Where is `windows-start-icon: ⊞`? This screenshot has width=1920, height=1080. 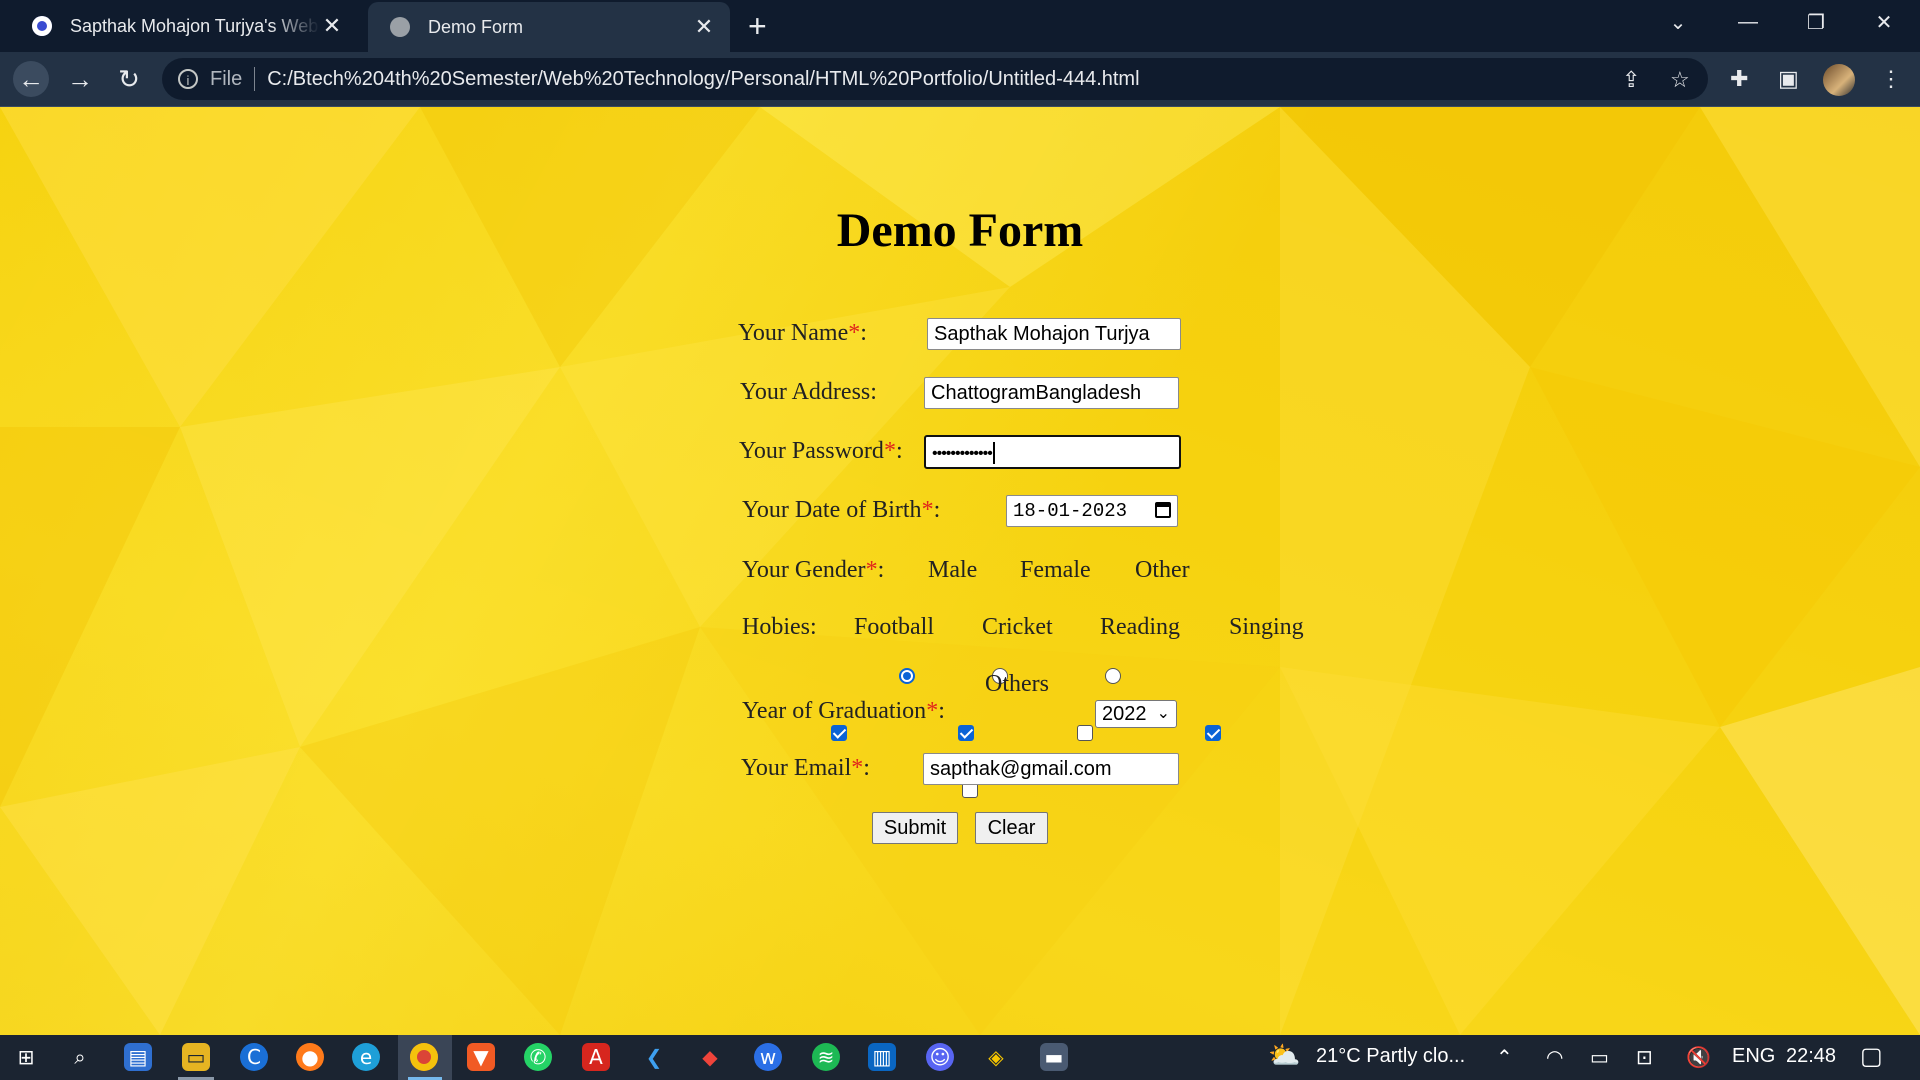 windows-start-icon: ⊞ is located at coordinates (26, 1057).